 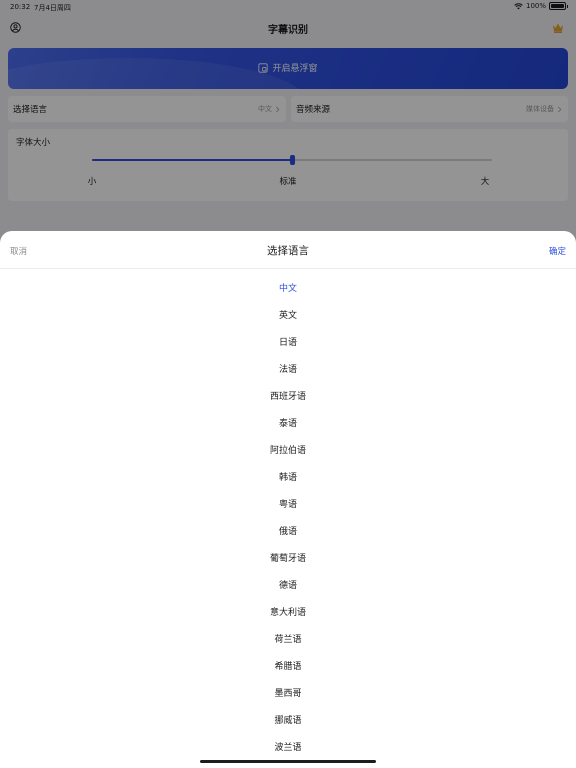 I want to click on language-option: 波兰语, so click(x=288, y=748).